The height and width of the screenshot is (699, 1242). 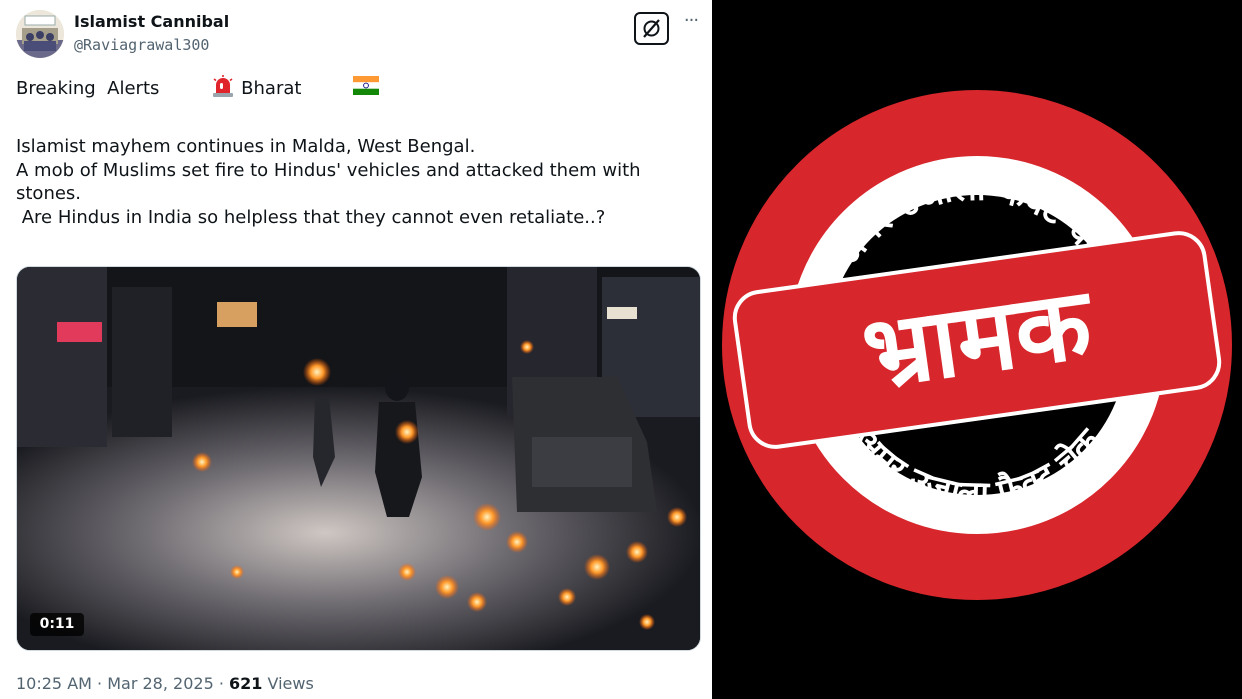 What do you see at coordinates (54, 683) in the screenshot?
I see `tweet-time: 10:25 AM` at bounding box center [54, 683].